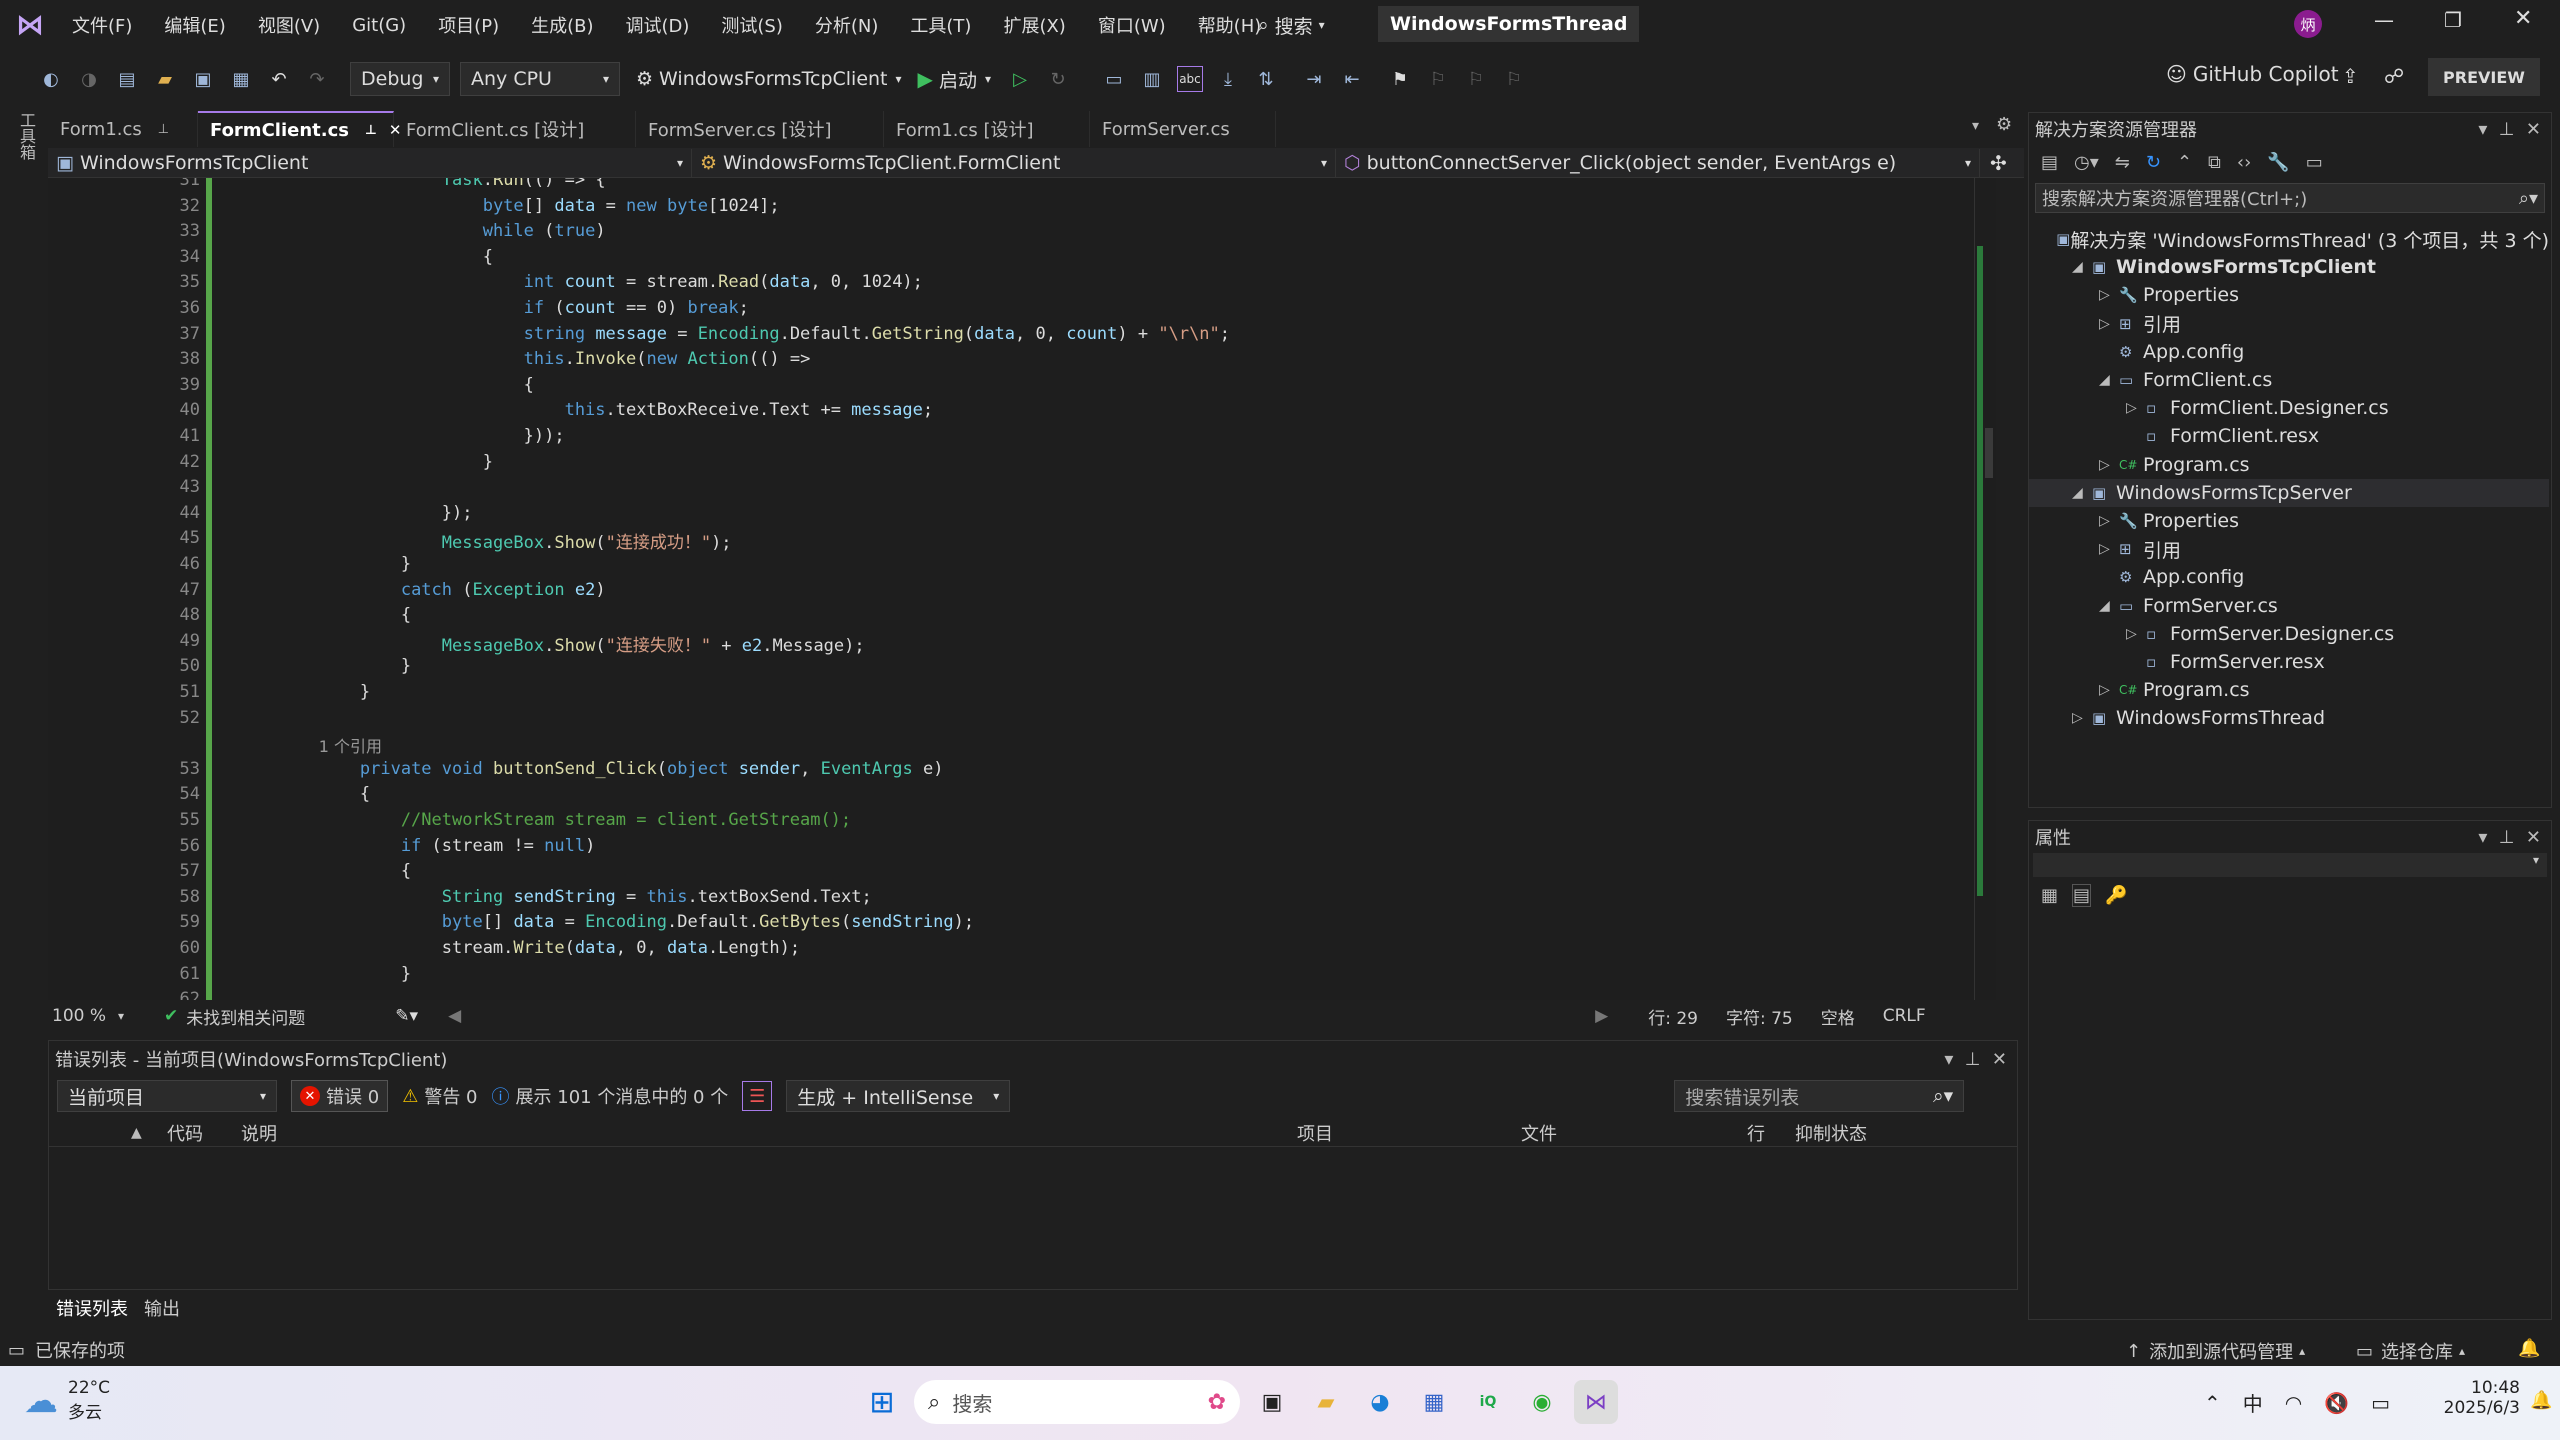  Describe the element at coordinates (562, 25) in the screenshot. I see `menu-item: 生成(B)` at that location.